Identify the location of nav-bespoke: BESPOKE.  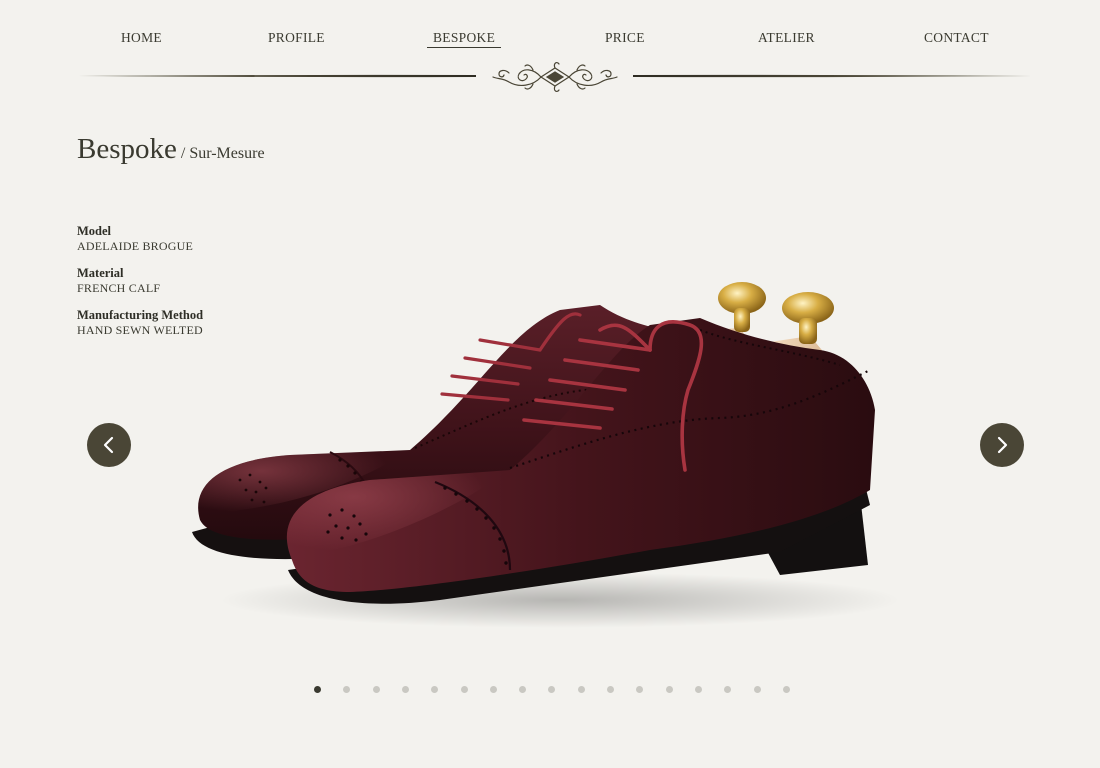
(464, 39).